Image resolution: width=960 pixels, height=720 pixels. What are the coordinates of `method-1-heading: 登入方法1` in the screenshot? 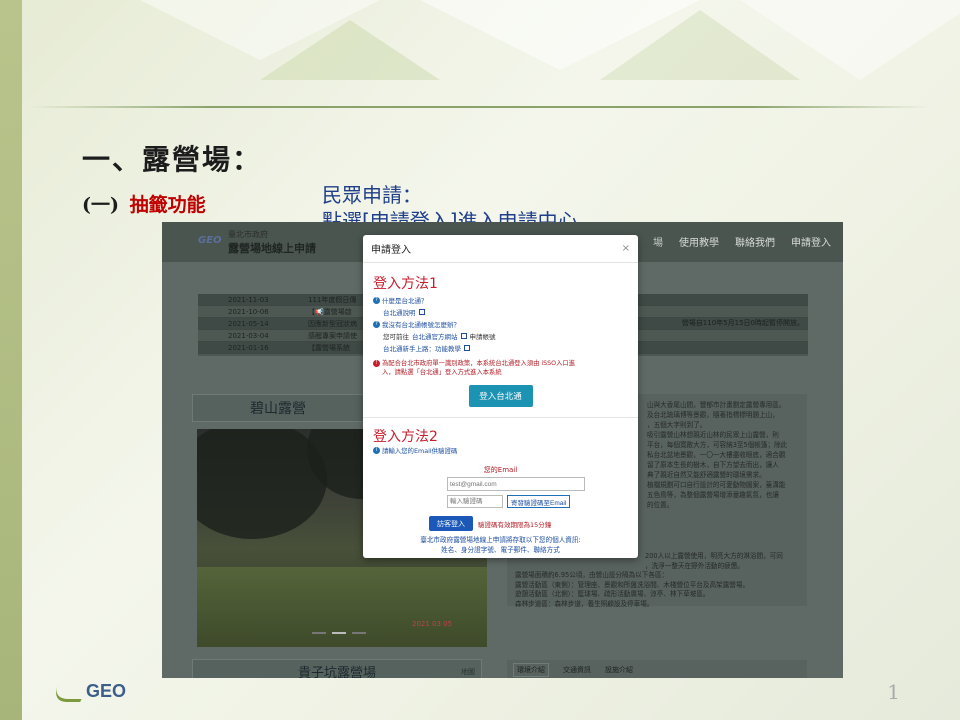 It's located at (405, 284).